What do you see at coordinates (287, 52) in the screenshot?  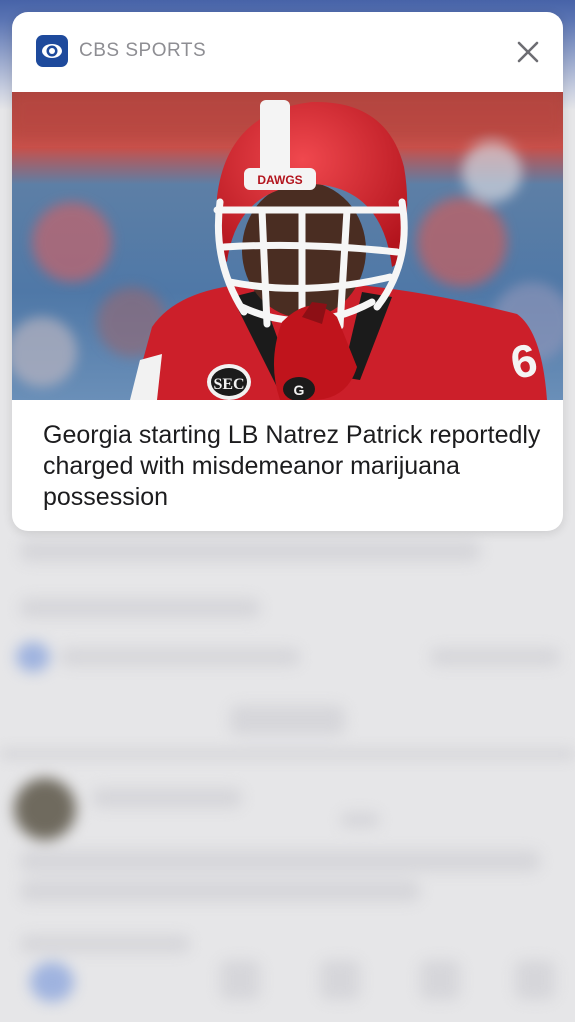 I see `notification-header: CBS SPORTS` at bounding box center [287, 52].